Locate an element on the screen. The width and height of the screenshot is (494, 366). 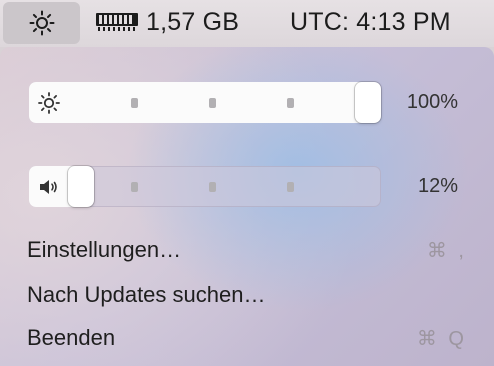
clock-text: UTC: 4:13 PM is located at coordinates (370, 22).